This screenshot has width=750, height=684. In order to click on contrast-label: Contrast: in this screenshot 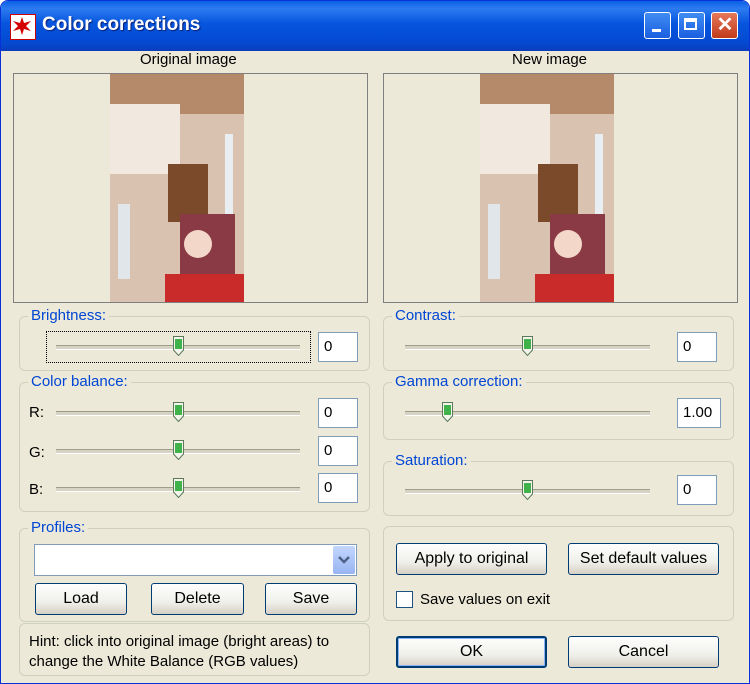, I will do `click(425, 315)`.